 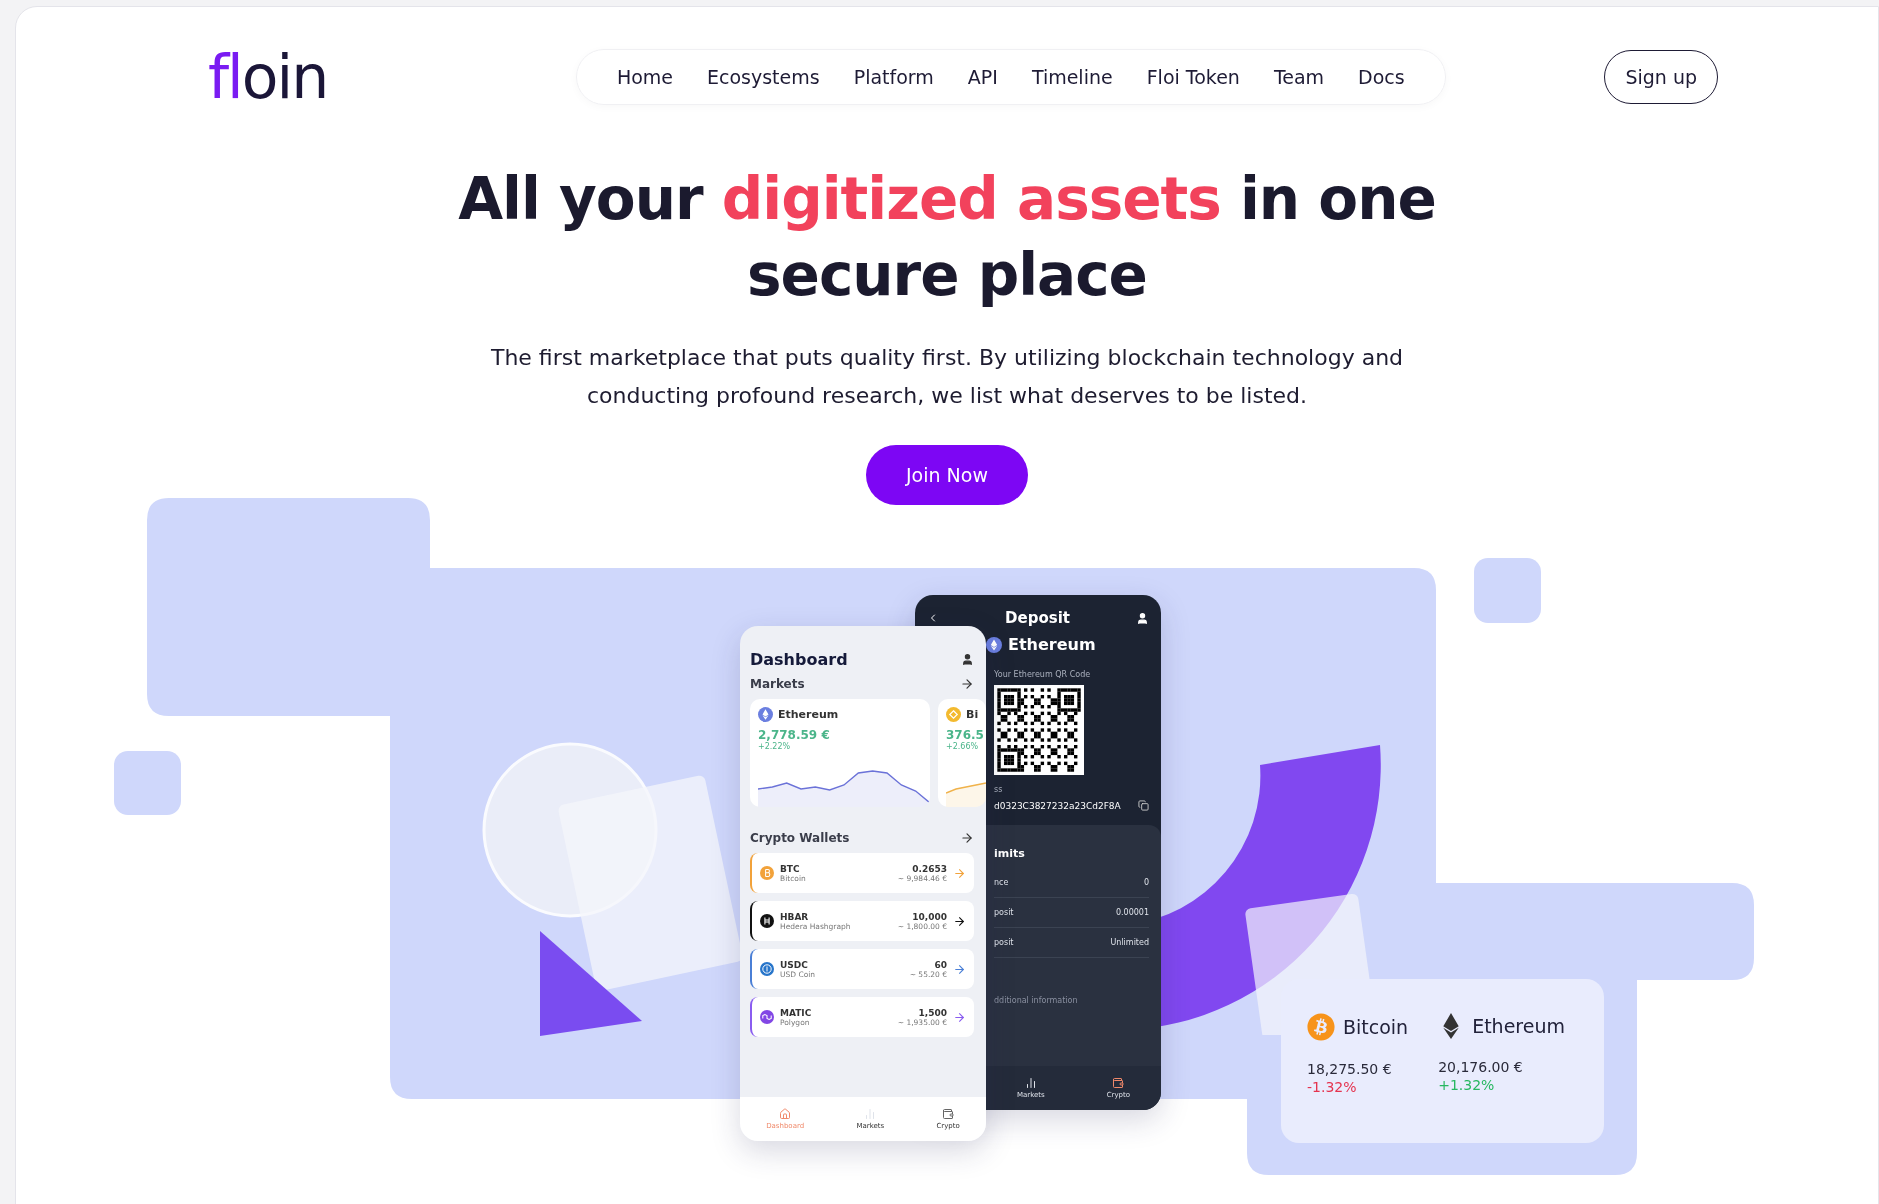 I want to click on limit-value: 0.00001, so click(x=1132, y=912).